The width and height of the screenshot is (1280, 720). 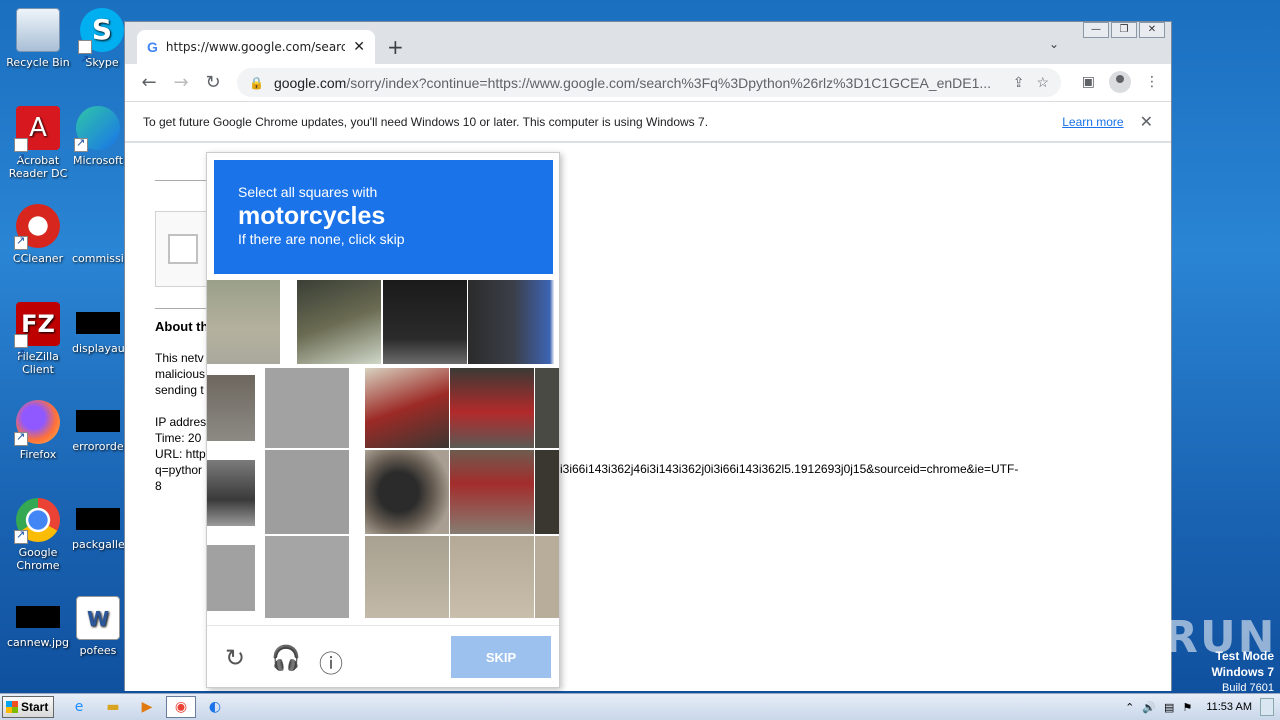 I want to click on side-panel-icon: ▣, so click(x=1088, y=82).